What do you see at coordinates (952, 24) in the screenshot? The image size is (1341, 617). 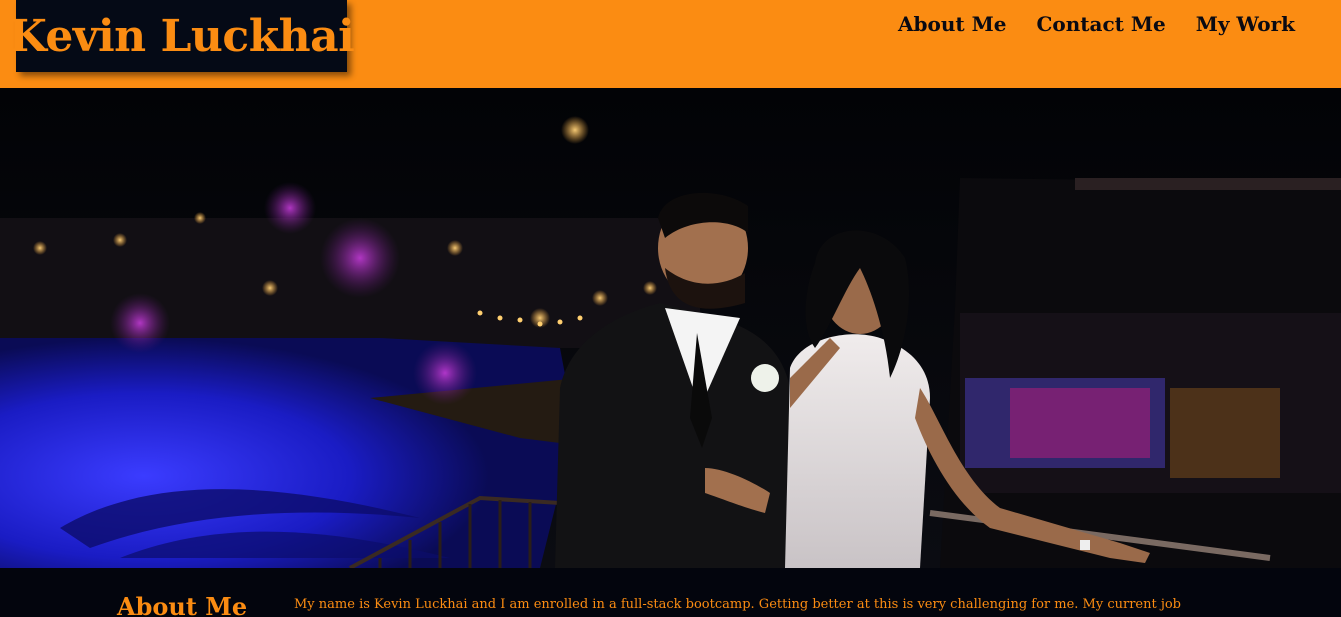 I see `nav-about-me: About Me` at bounding box center [952, 24].